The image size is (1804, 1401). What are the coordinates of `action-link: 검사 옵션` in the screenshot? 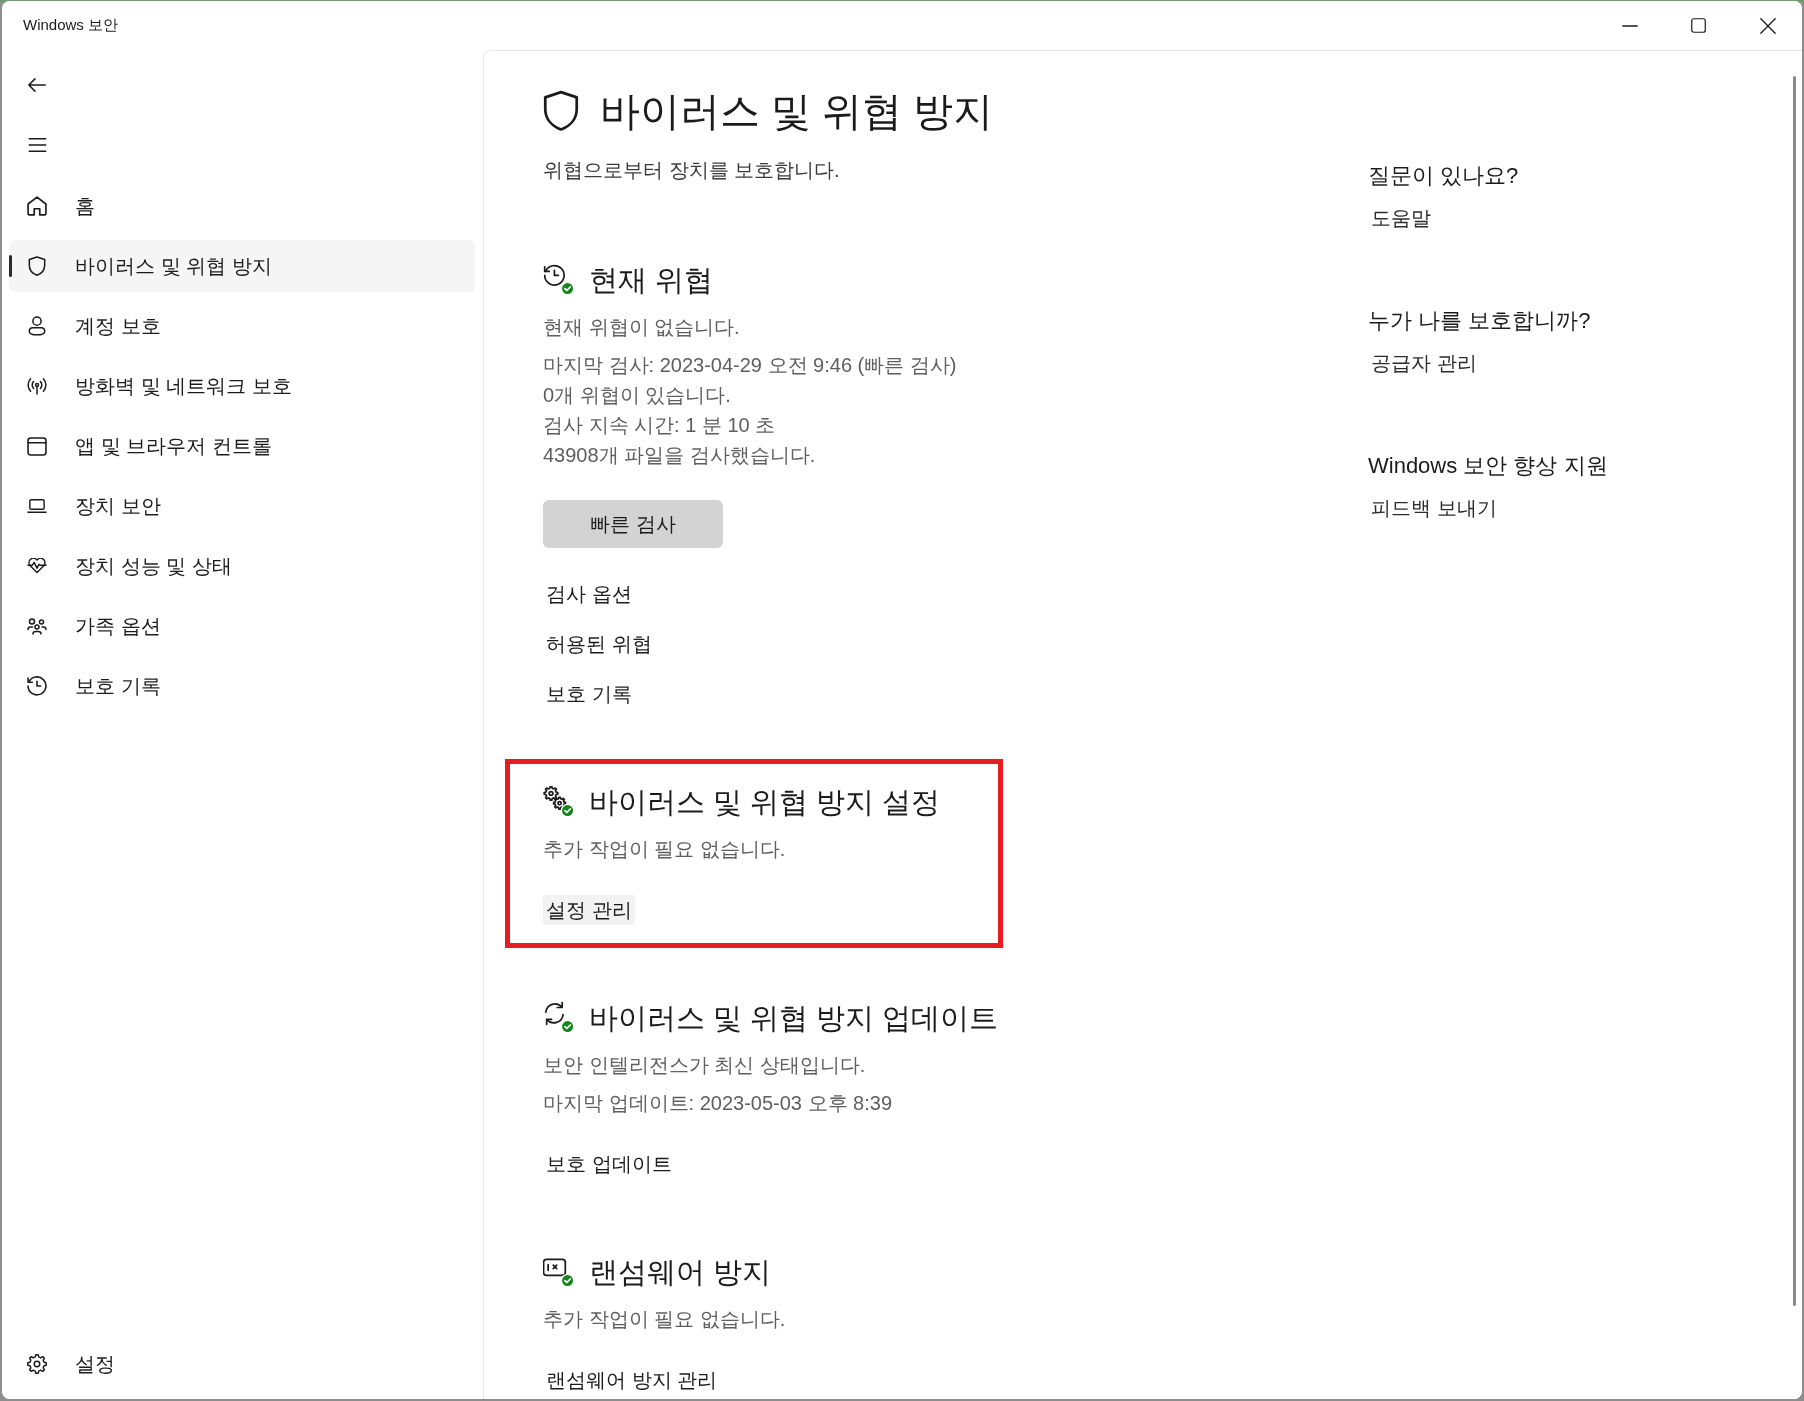 It's located at (589, 594).